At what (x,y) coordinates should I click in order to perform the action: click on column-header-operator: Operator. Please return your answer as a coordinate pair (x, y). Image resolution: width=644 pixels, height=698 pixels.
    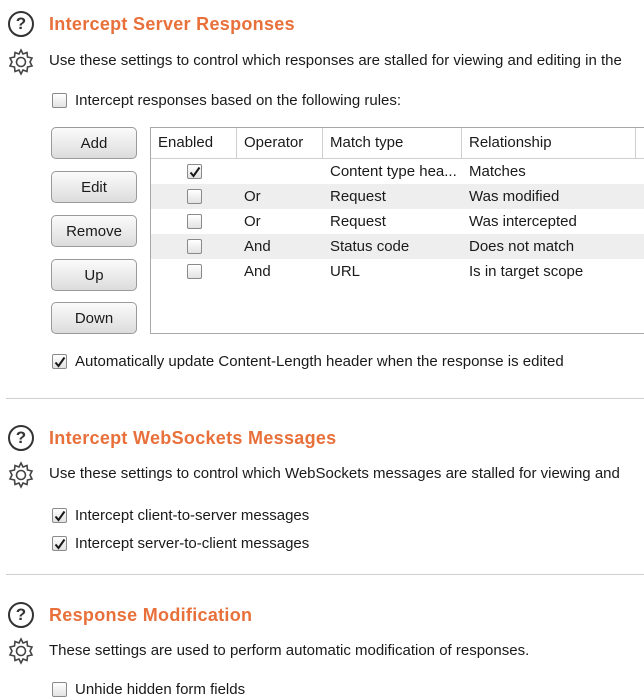
    Looking at the image, I should click on (280, 143).